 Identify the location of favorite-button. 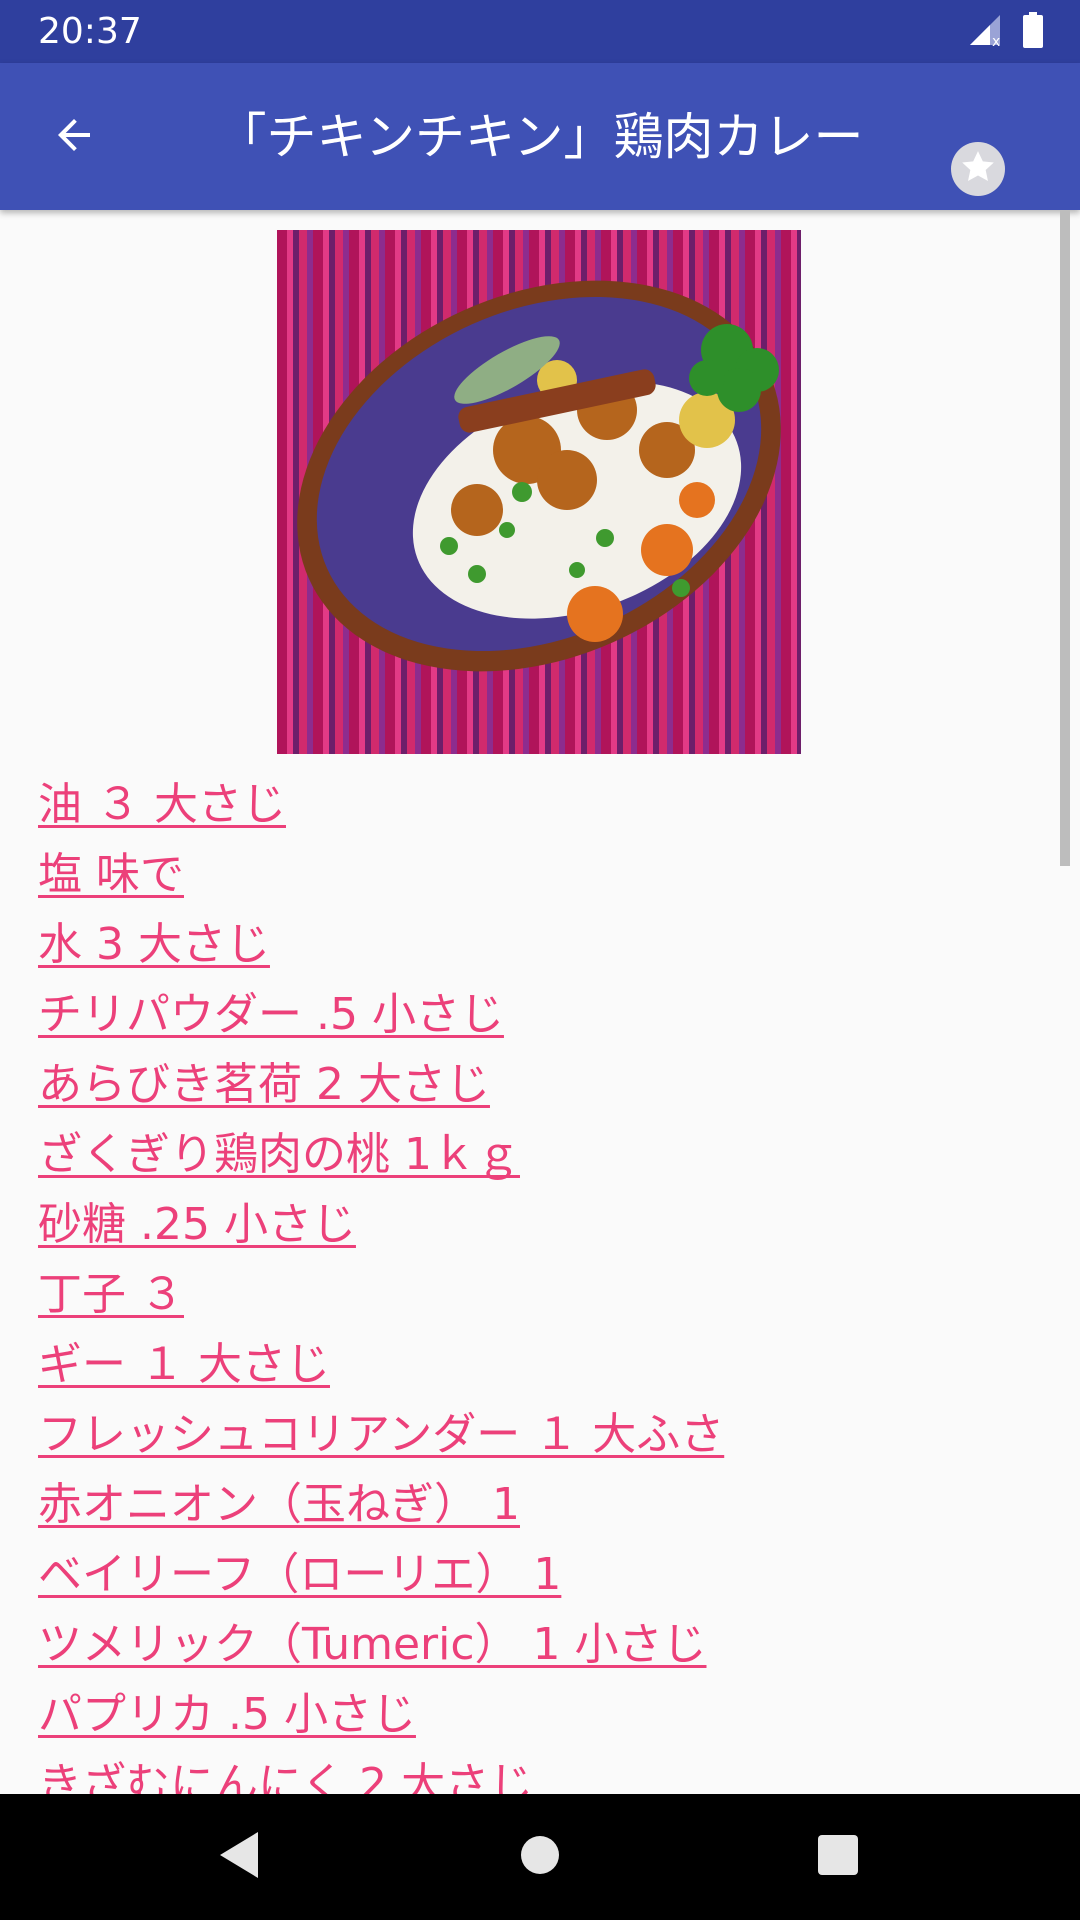
(978, 169).